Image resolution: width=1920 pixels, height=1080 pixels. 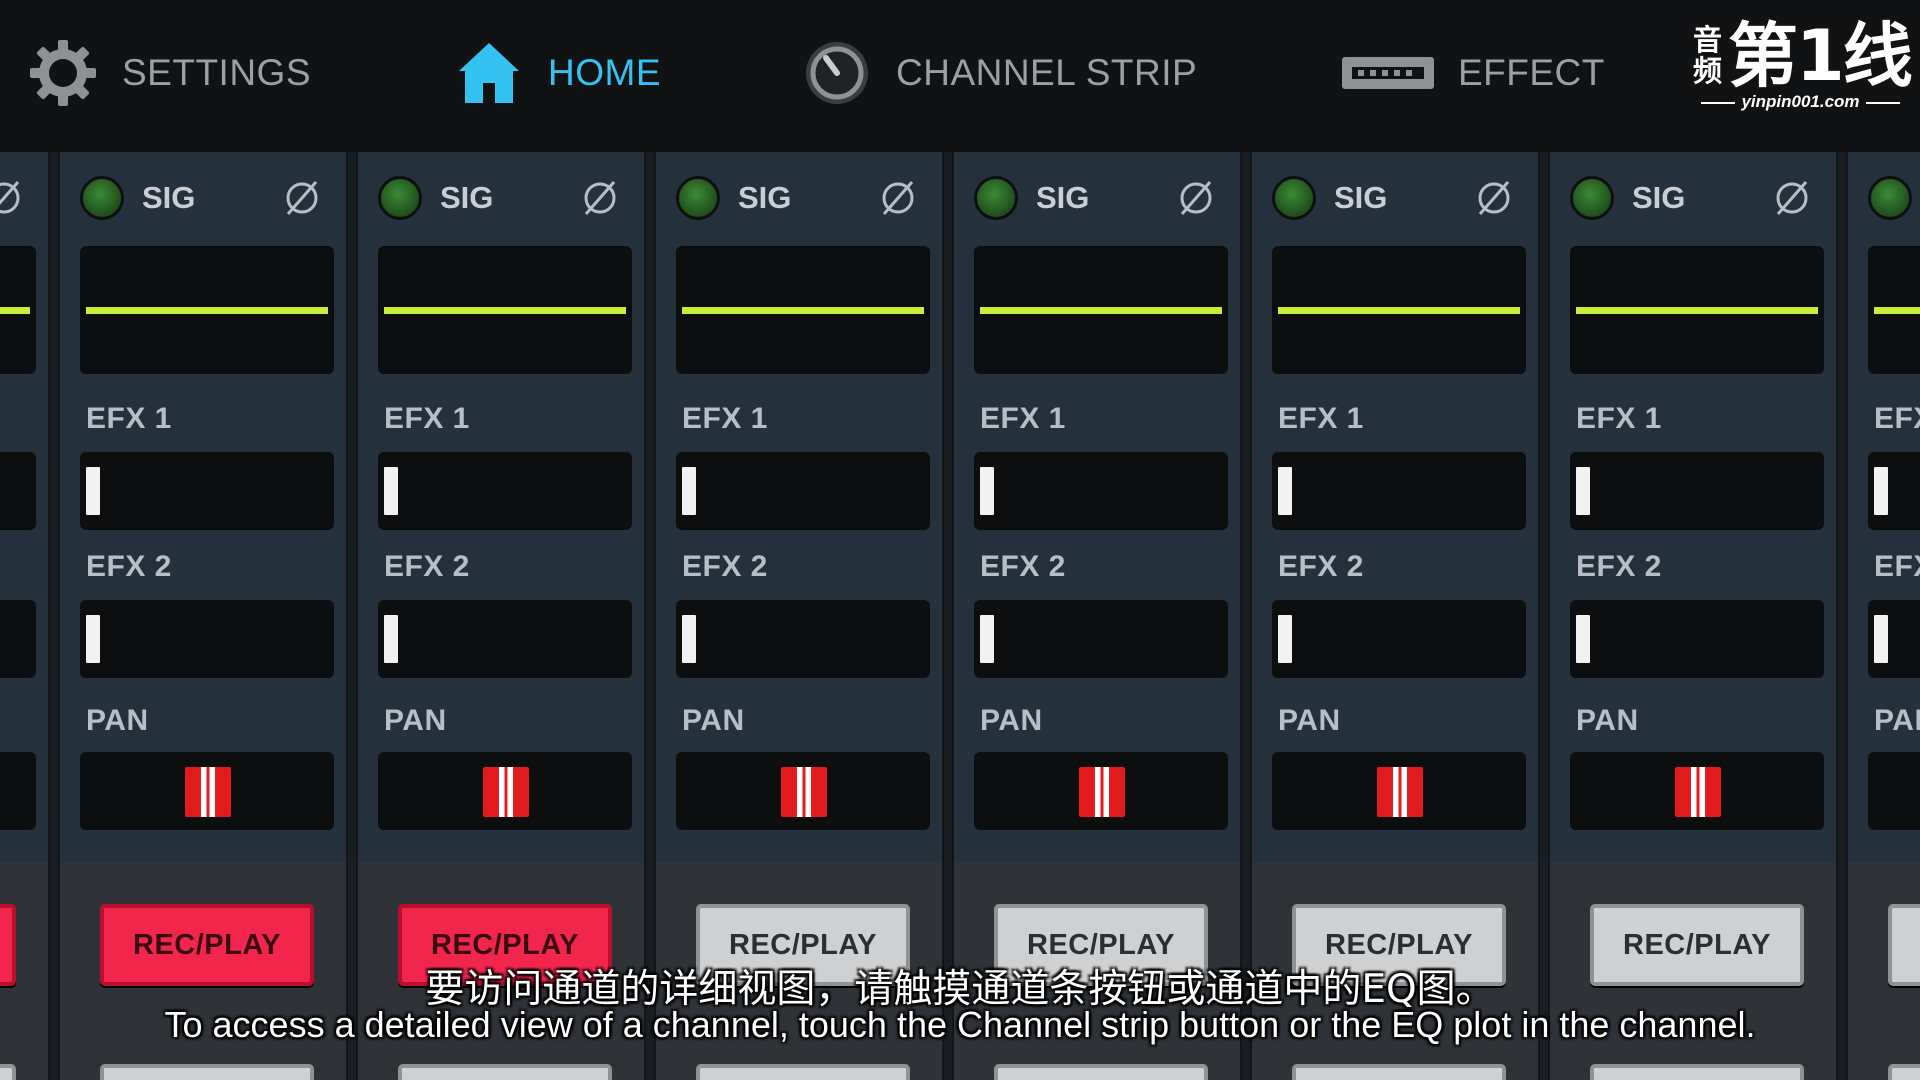 What do you see at coordinates (1531, 72) in the screenshot?
I see `nav-effect-label: EFFECT` at bounding box center [1531, 72].